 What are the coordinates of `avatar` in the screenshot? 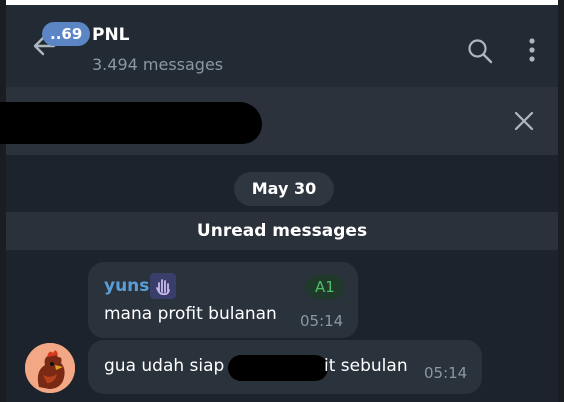 It's located at (50, 368).